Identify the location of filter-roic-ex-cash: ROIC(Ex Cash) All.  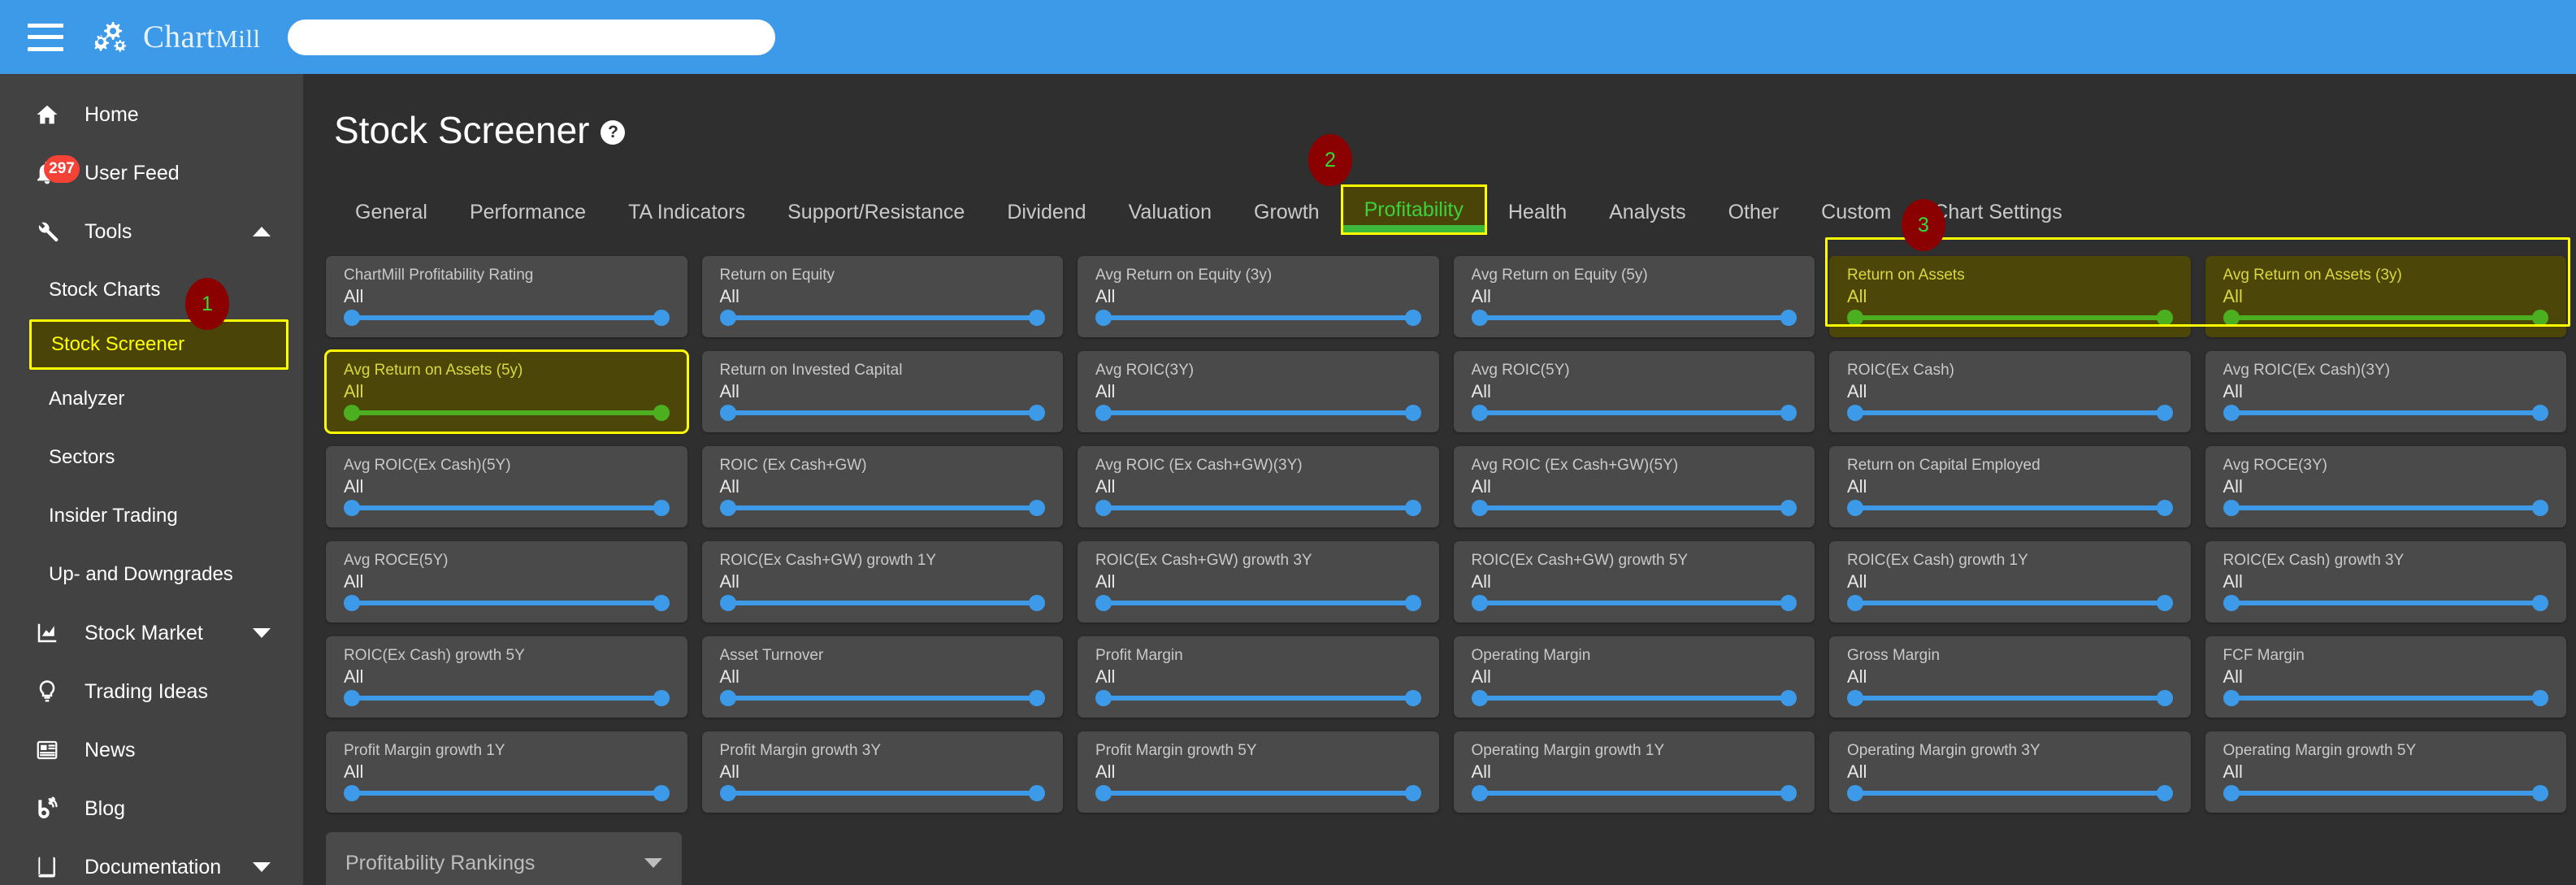
(2010, 391).